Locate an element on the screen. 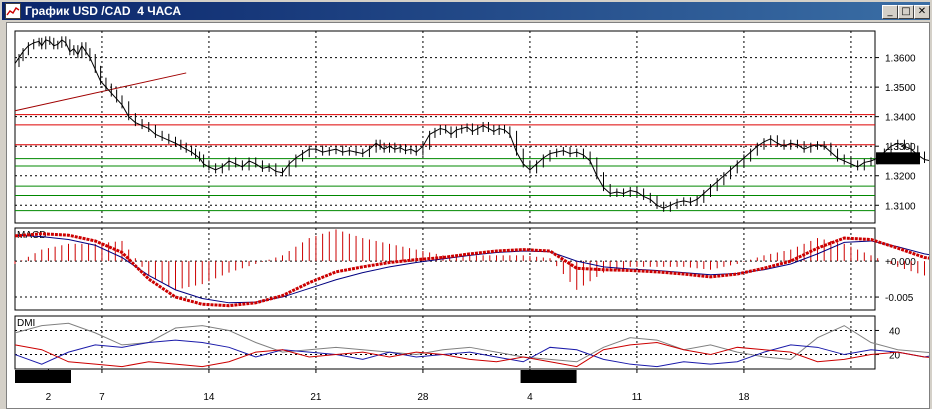 The height and width of the screenshot is (409, 932). close-button: ✕ is located at coordinates (922, 12).